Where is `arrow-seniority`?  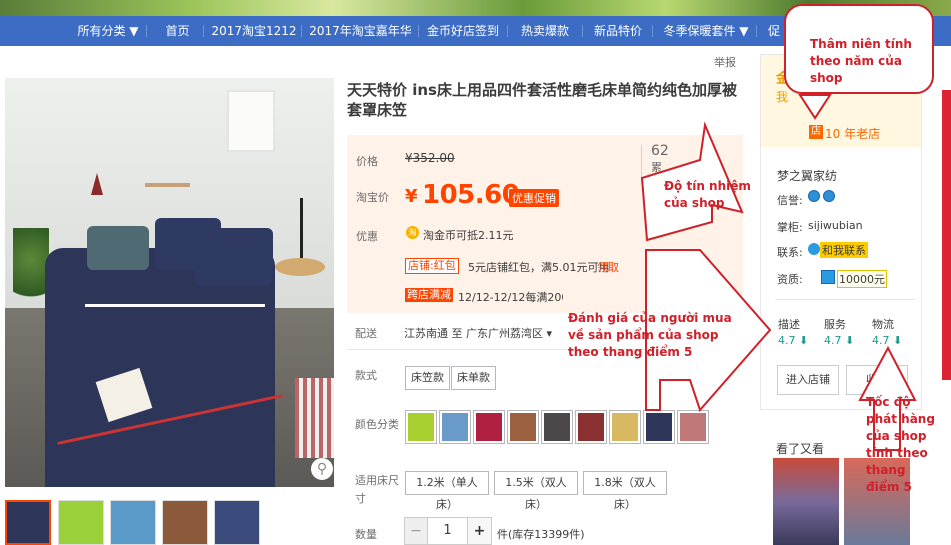 arrow-seniority is located at coordinates (815, 107).